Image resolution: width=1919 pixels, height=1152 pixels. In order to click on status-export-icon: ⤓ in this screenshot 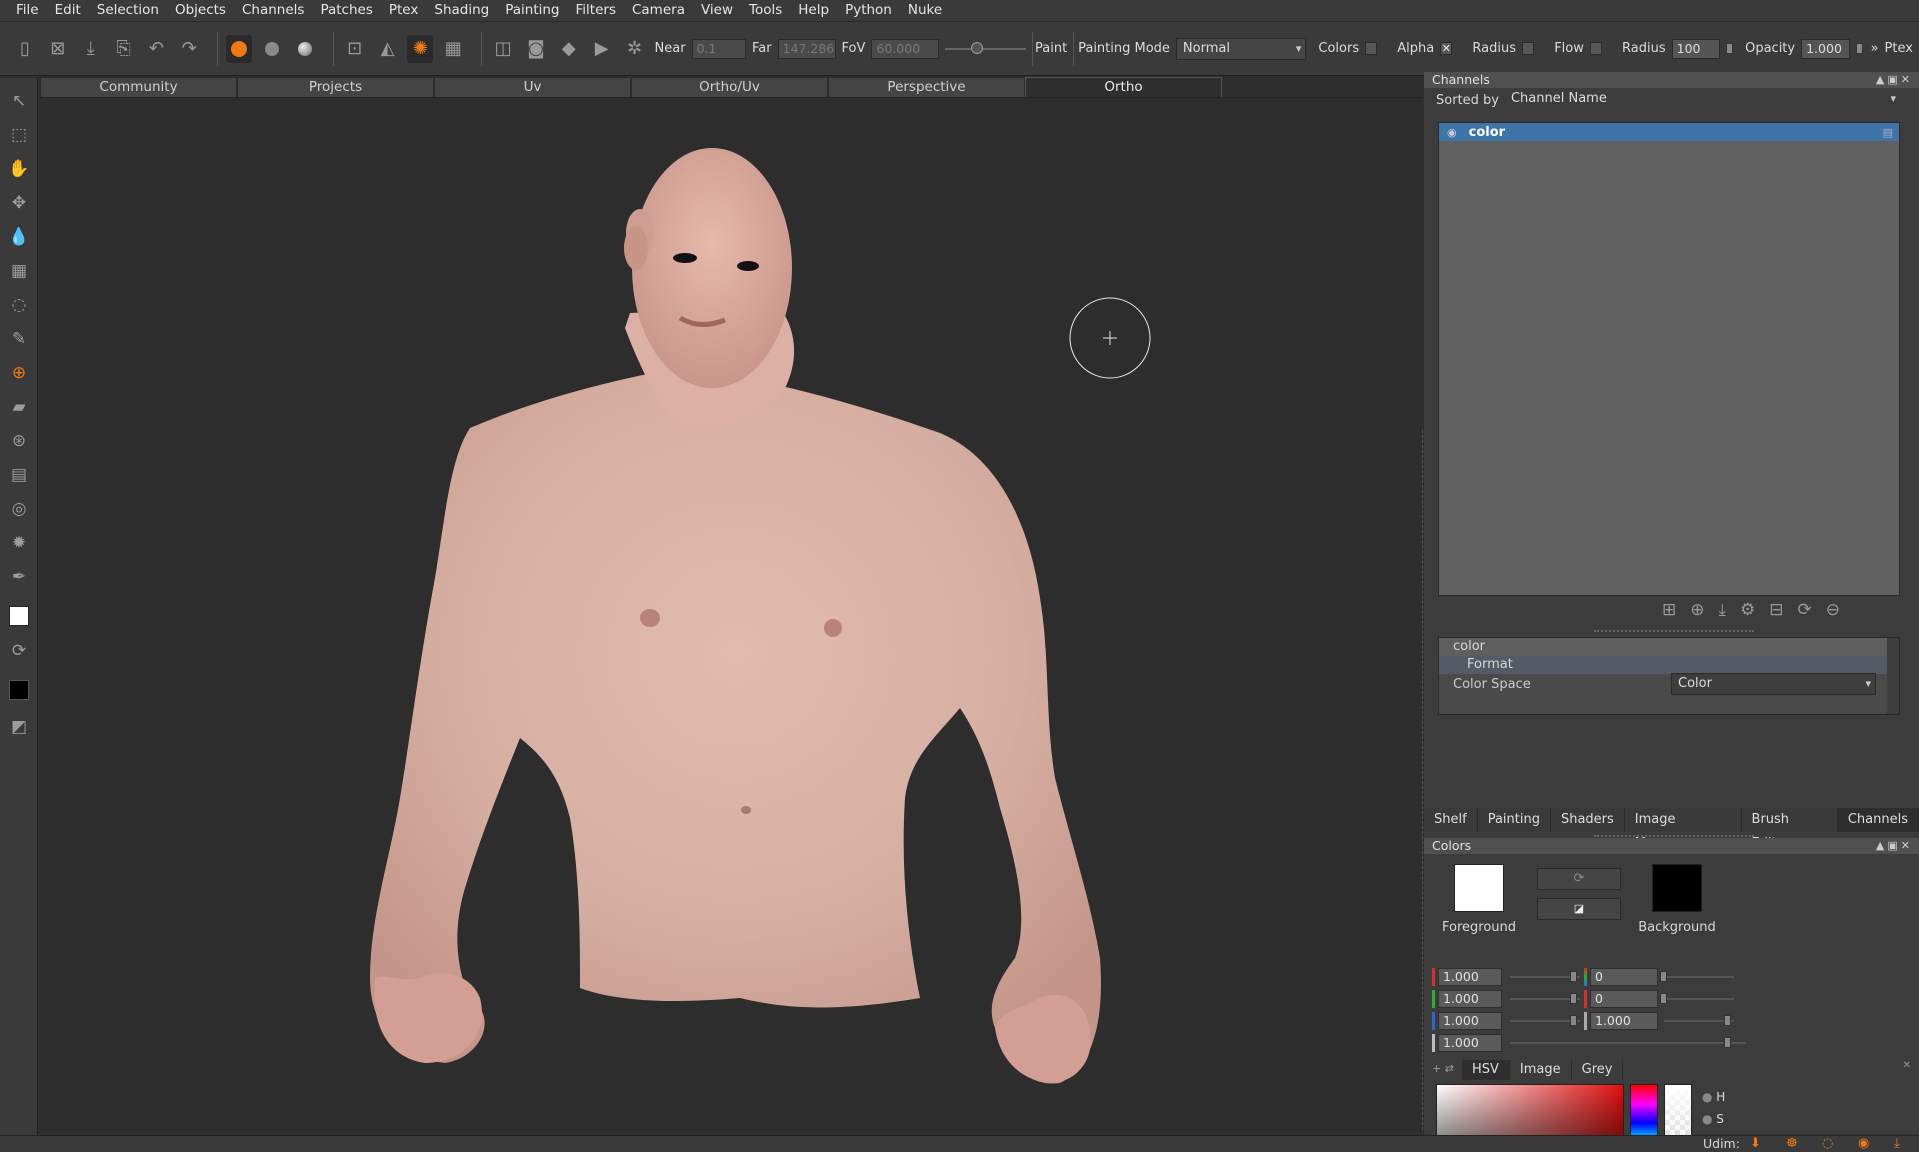, I will do `click(1897, 1144)`.